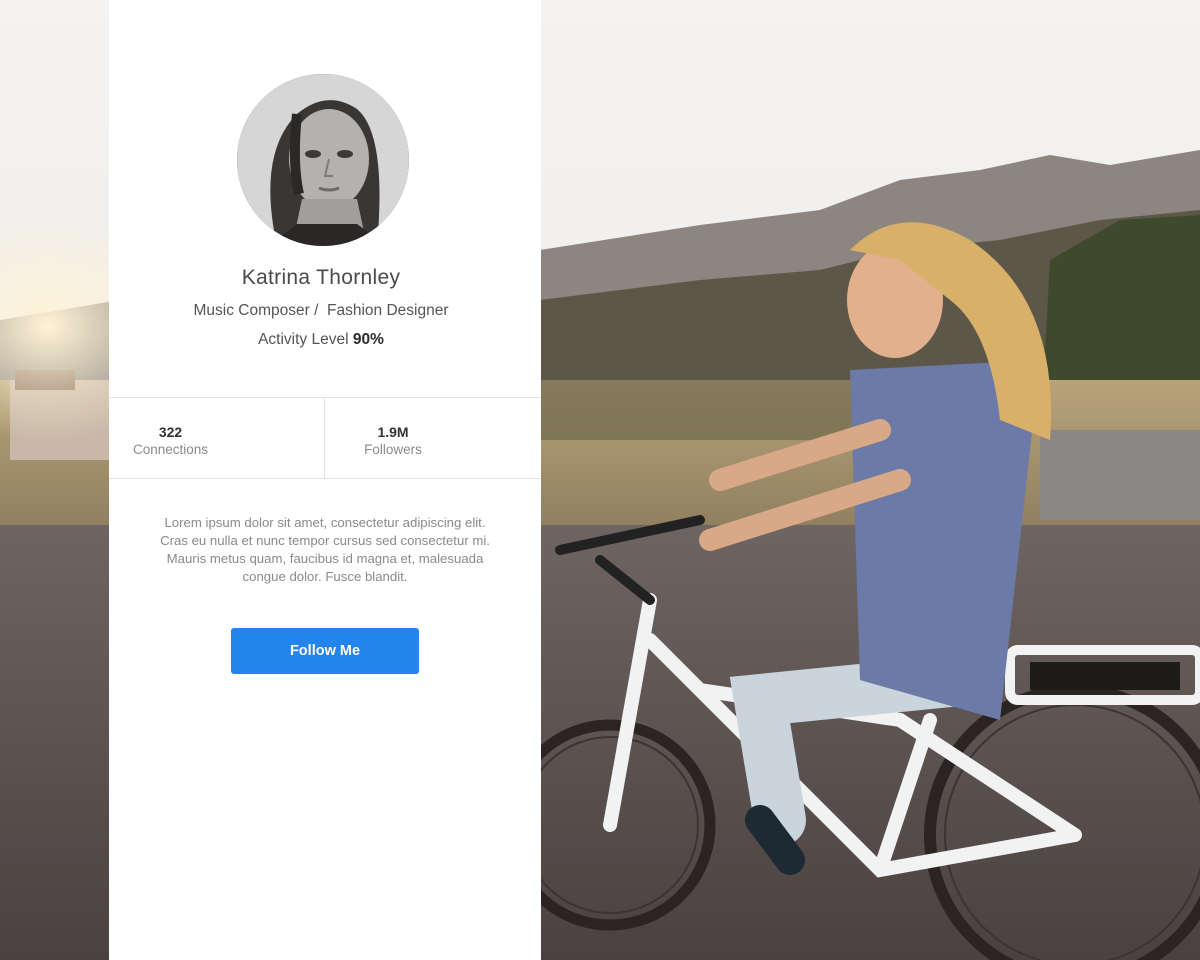  I want to click on activity-value: 90%, so click(368, 339).